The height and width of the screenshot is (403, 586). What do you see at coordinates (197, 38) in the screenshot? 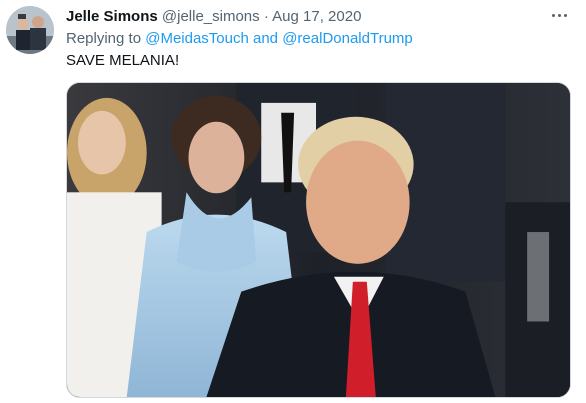
I see `mention-meidastouch: @MeidasTouch` at bounding box center [197, 38].